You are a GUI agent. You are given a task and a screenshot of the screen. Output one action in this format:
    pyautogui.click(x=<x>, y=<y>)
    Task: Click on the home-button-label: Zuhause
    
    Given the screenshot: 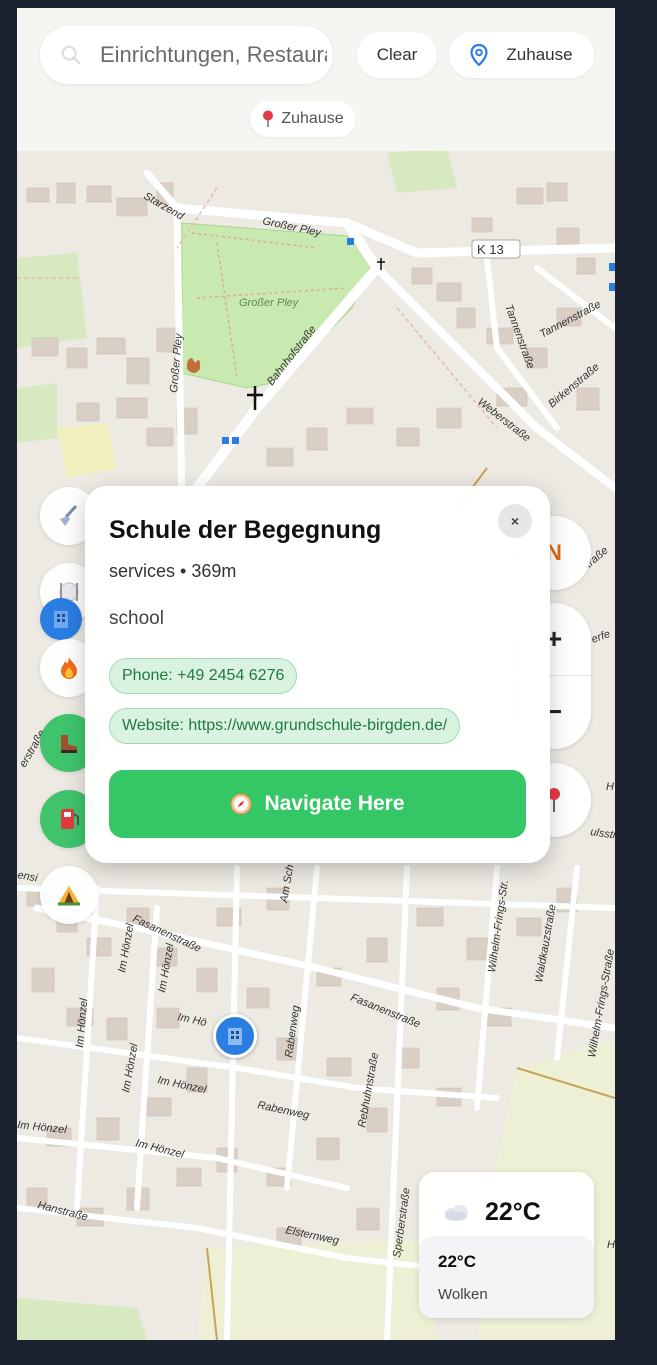 What is the action you would take?
    pyautogui.click(x=539, y=54)
    